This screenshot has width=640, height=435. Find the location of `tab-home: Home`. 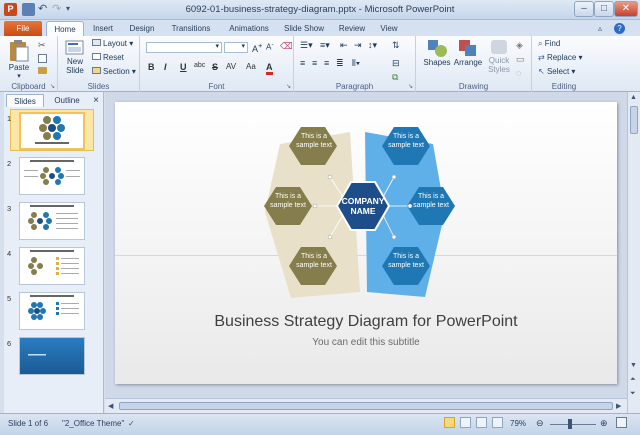

tab-home: Home is located at coordinates (65, 28).